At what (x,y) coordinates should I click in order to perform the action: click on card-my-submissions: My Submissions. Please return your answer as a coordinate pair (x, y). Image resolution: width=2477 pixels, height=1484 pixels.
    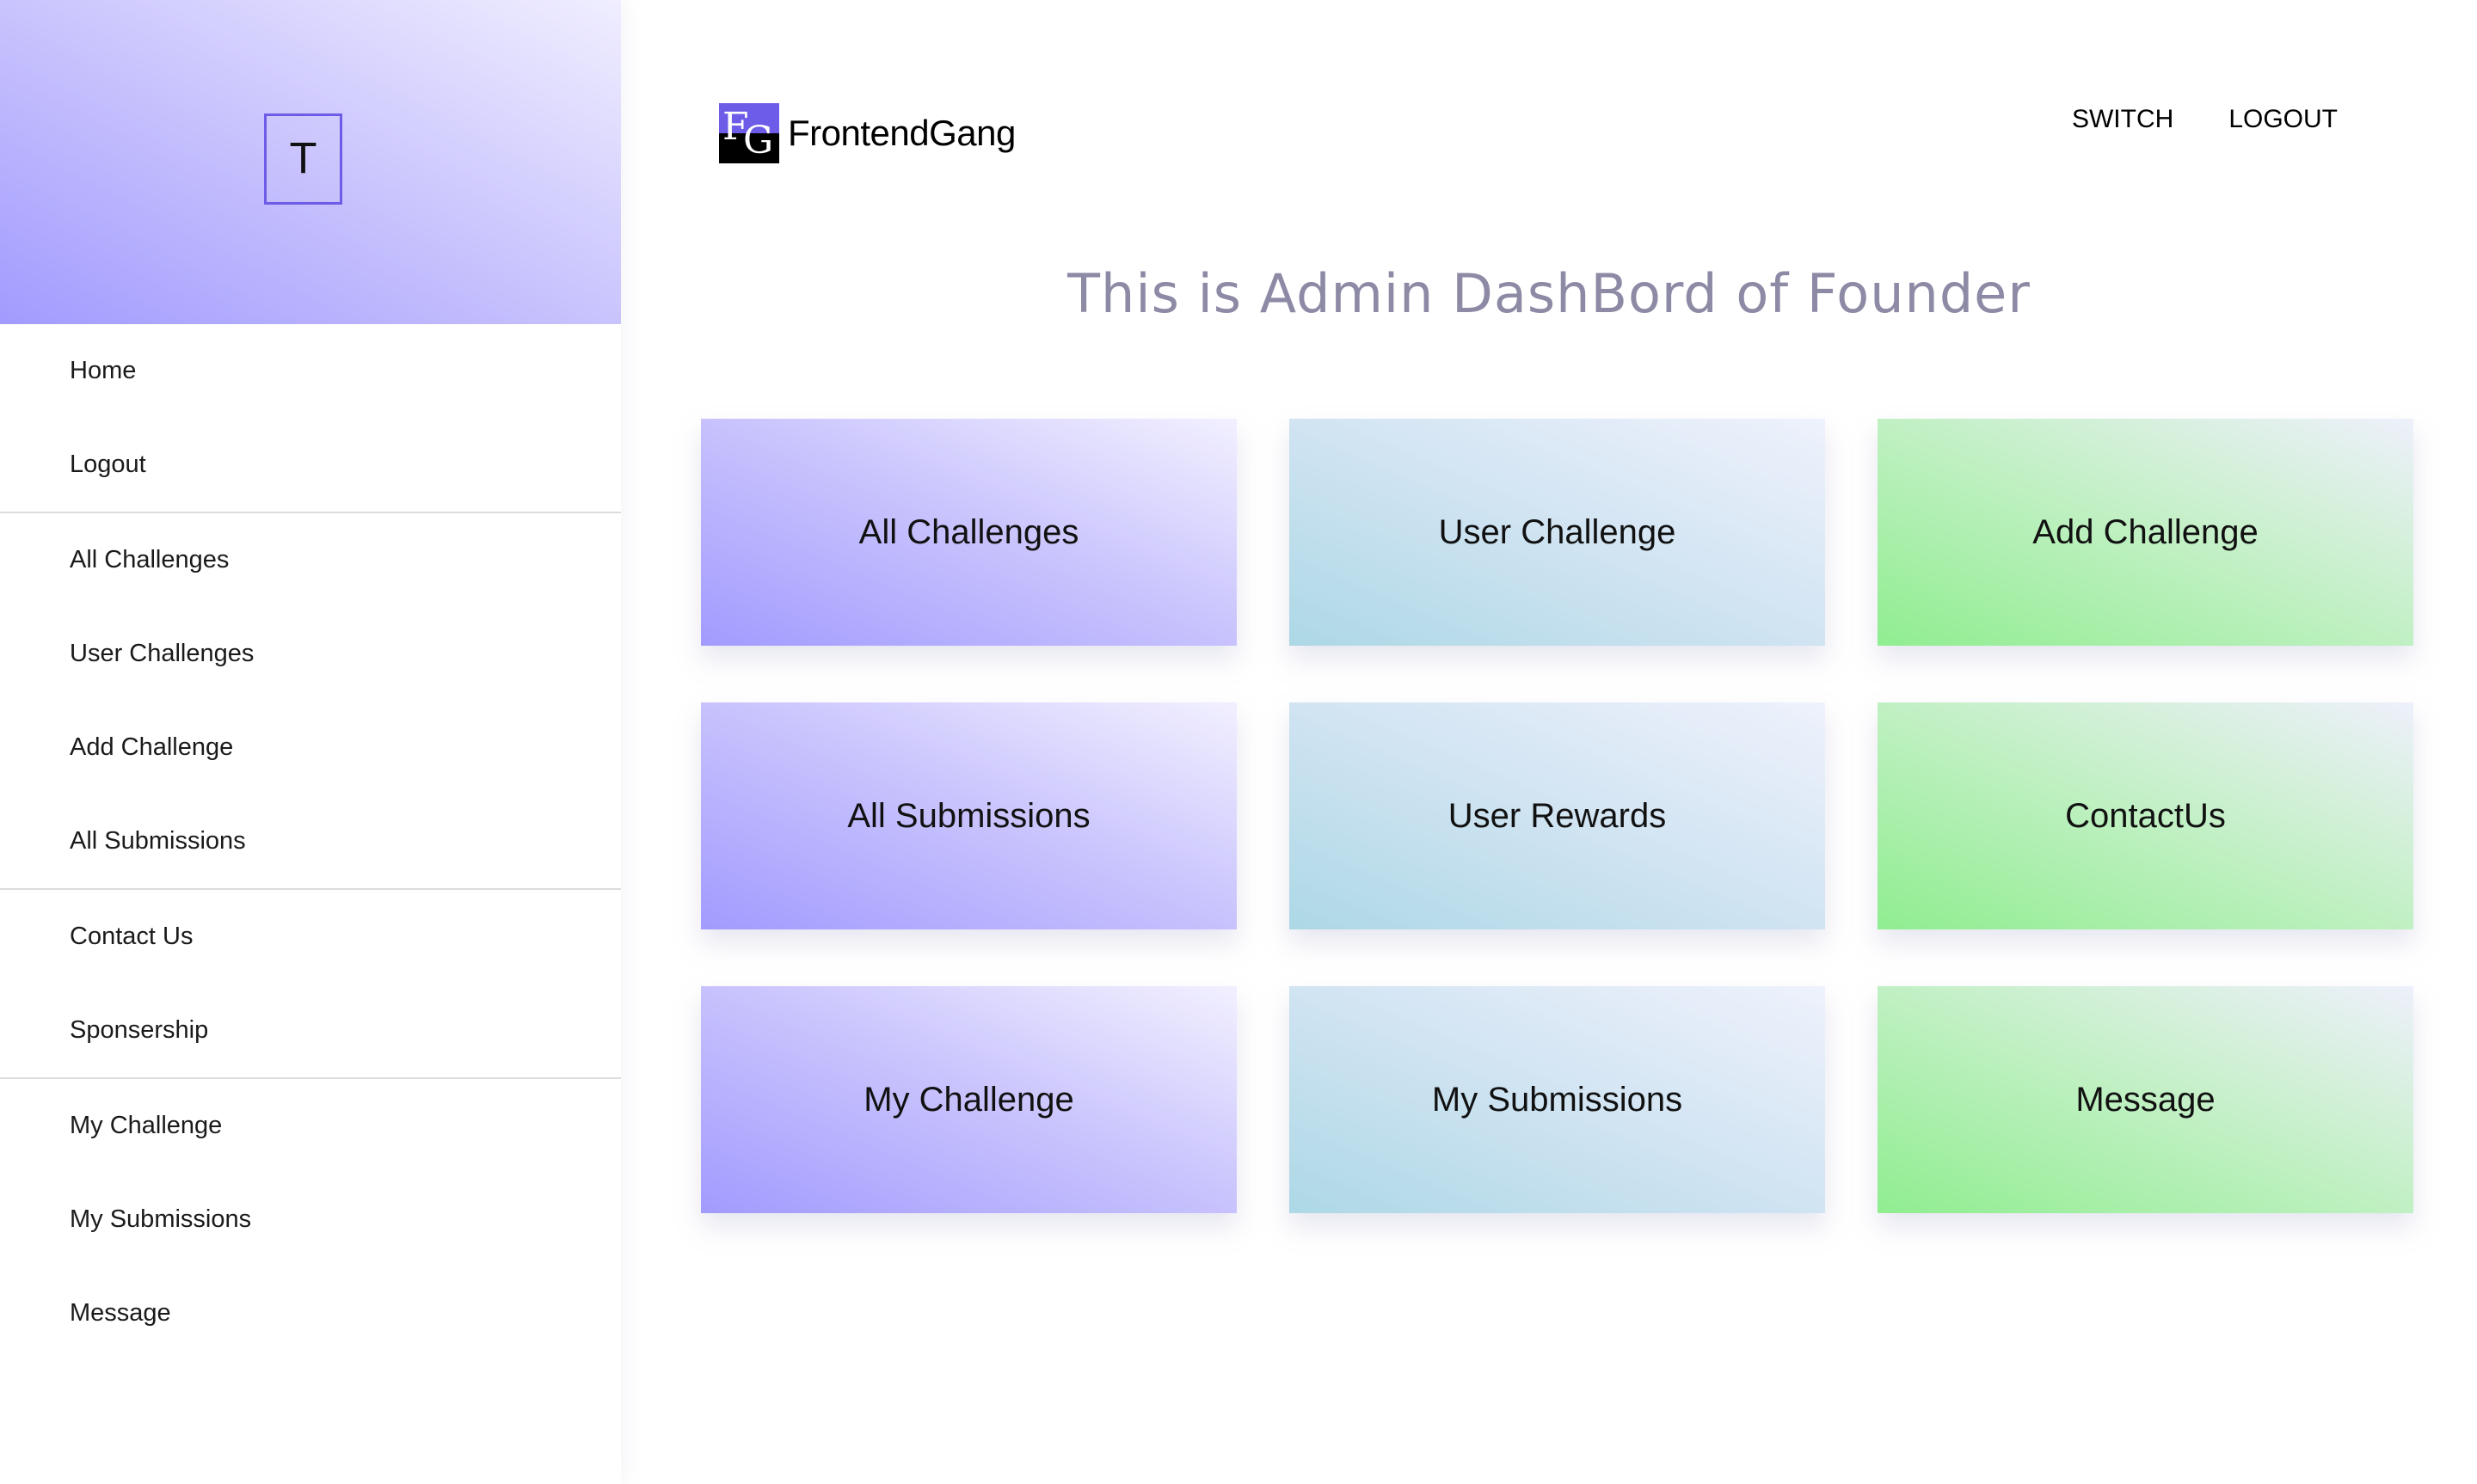
    Looking at the image, I should click on (1557, 1099).